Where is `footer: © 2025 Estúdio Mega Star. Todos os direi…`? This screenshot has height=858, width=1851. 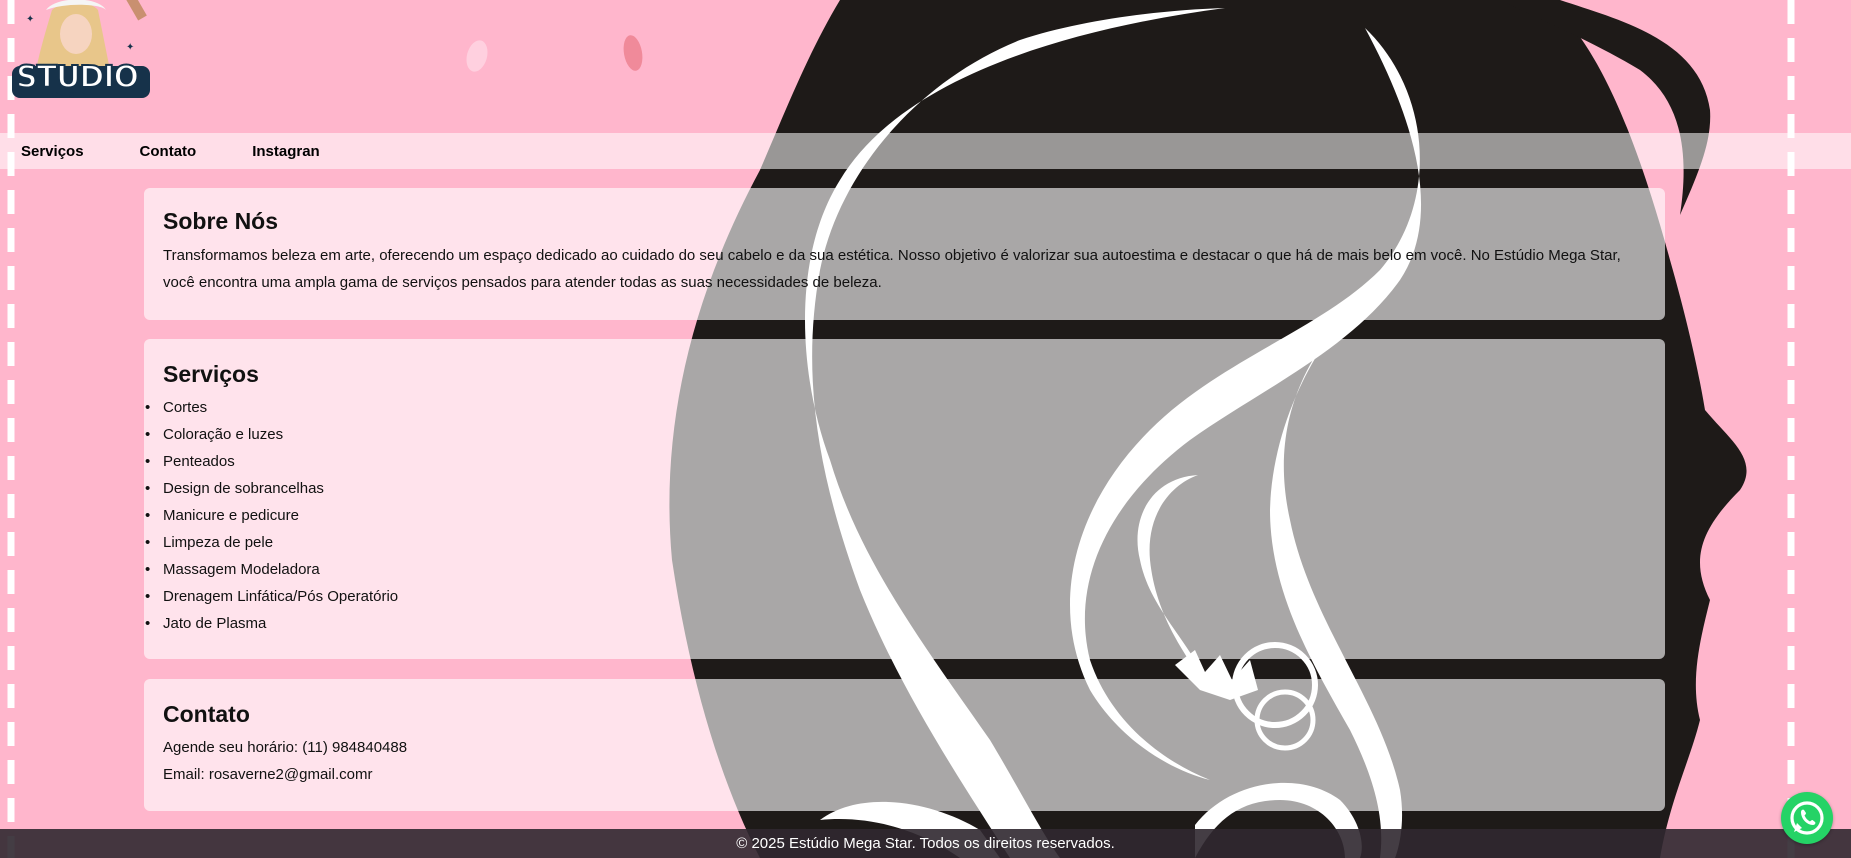 footer: © 2025 Estúdio Mega Star. Todos os direi… is located at coordinates (925, 843).